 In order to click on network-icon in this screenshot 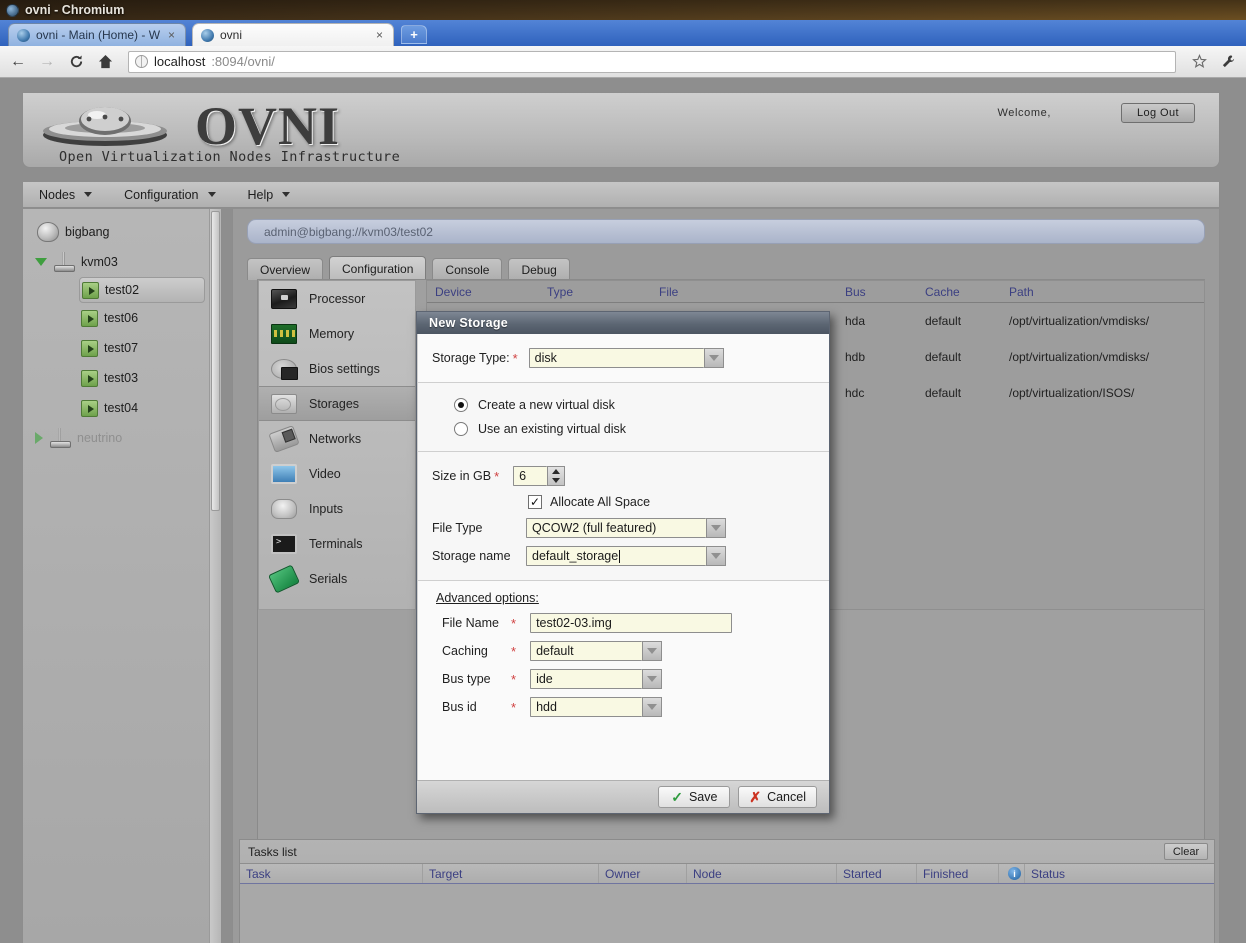, I will do `click(284, 438)`.